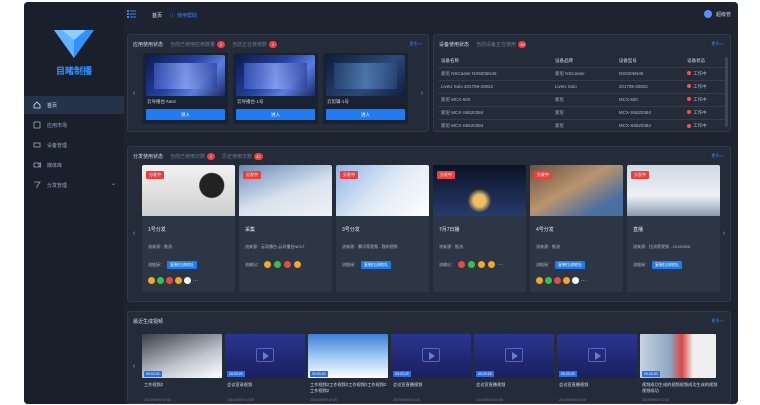 This screenshot has width=760, height=405. I want to click on dist-more-link: 更多>>, so click(717, 156).